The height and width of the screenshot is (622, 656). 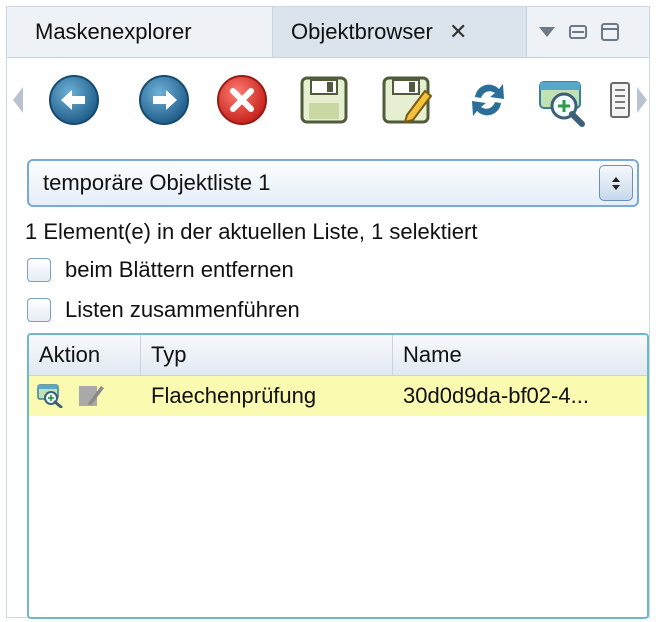 I want to click on maximize-icon, so click(x=610, y=32).